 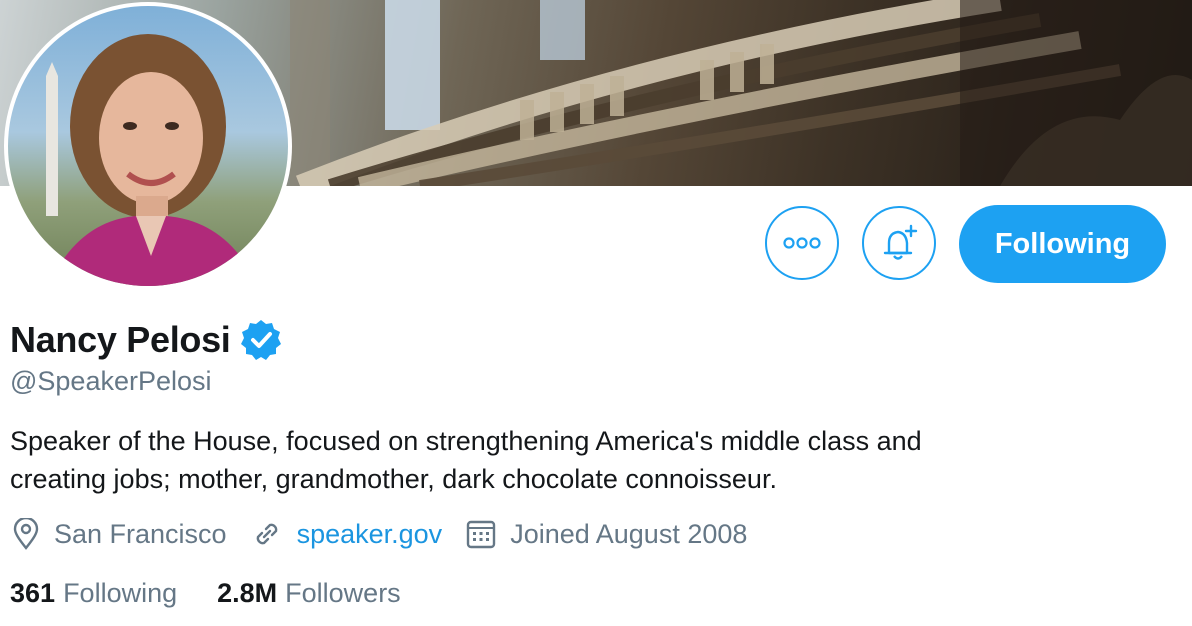 I want to click on joined-text: Joined August 2008, so click(x=629, y=533).